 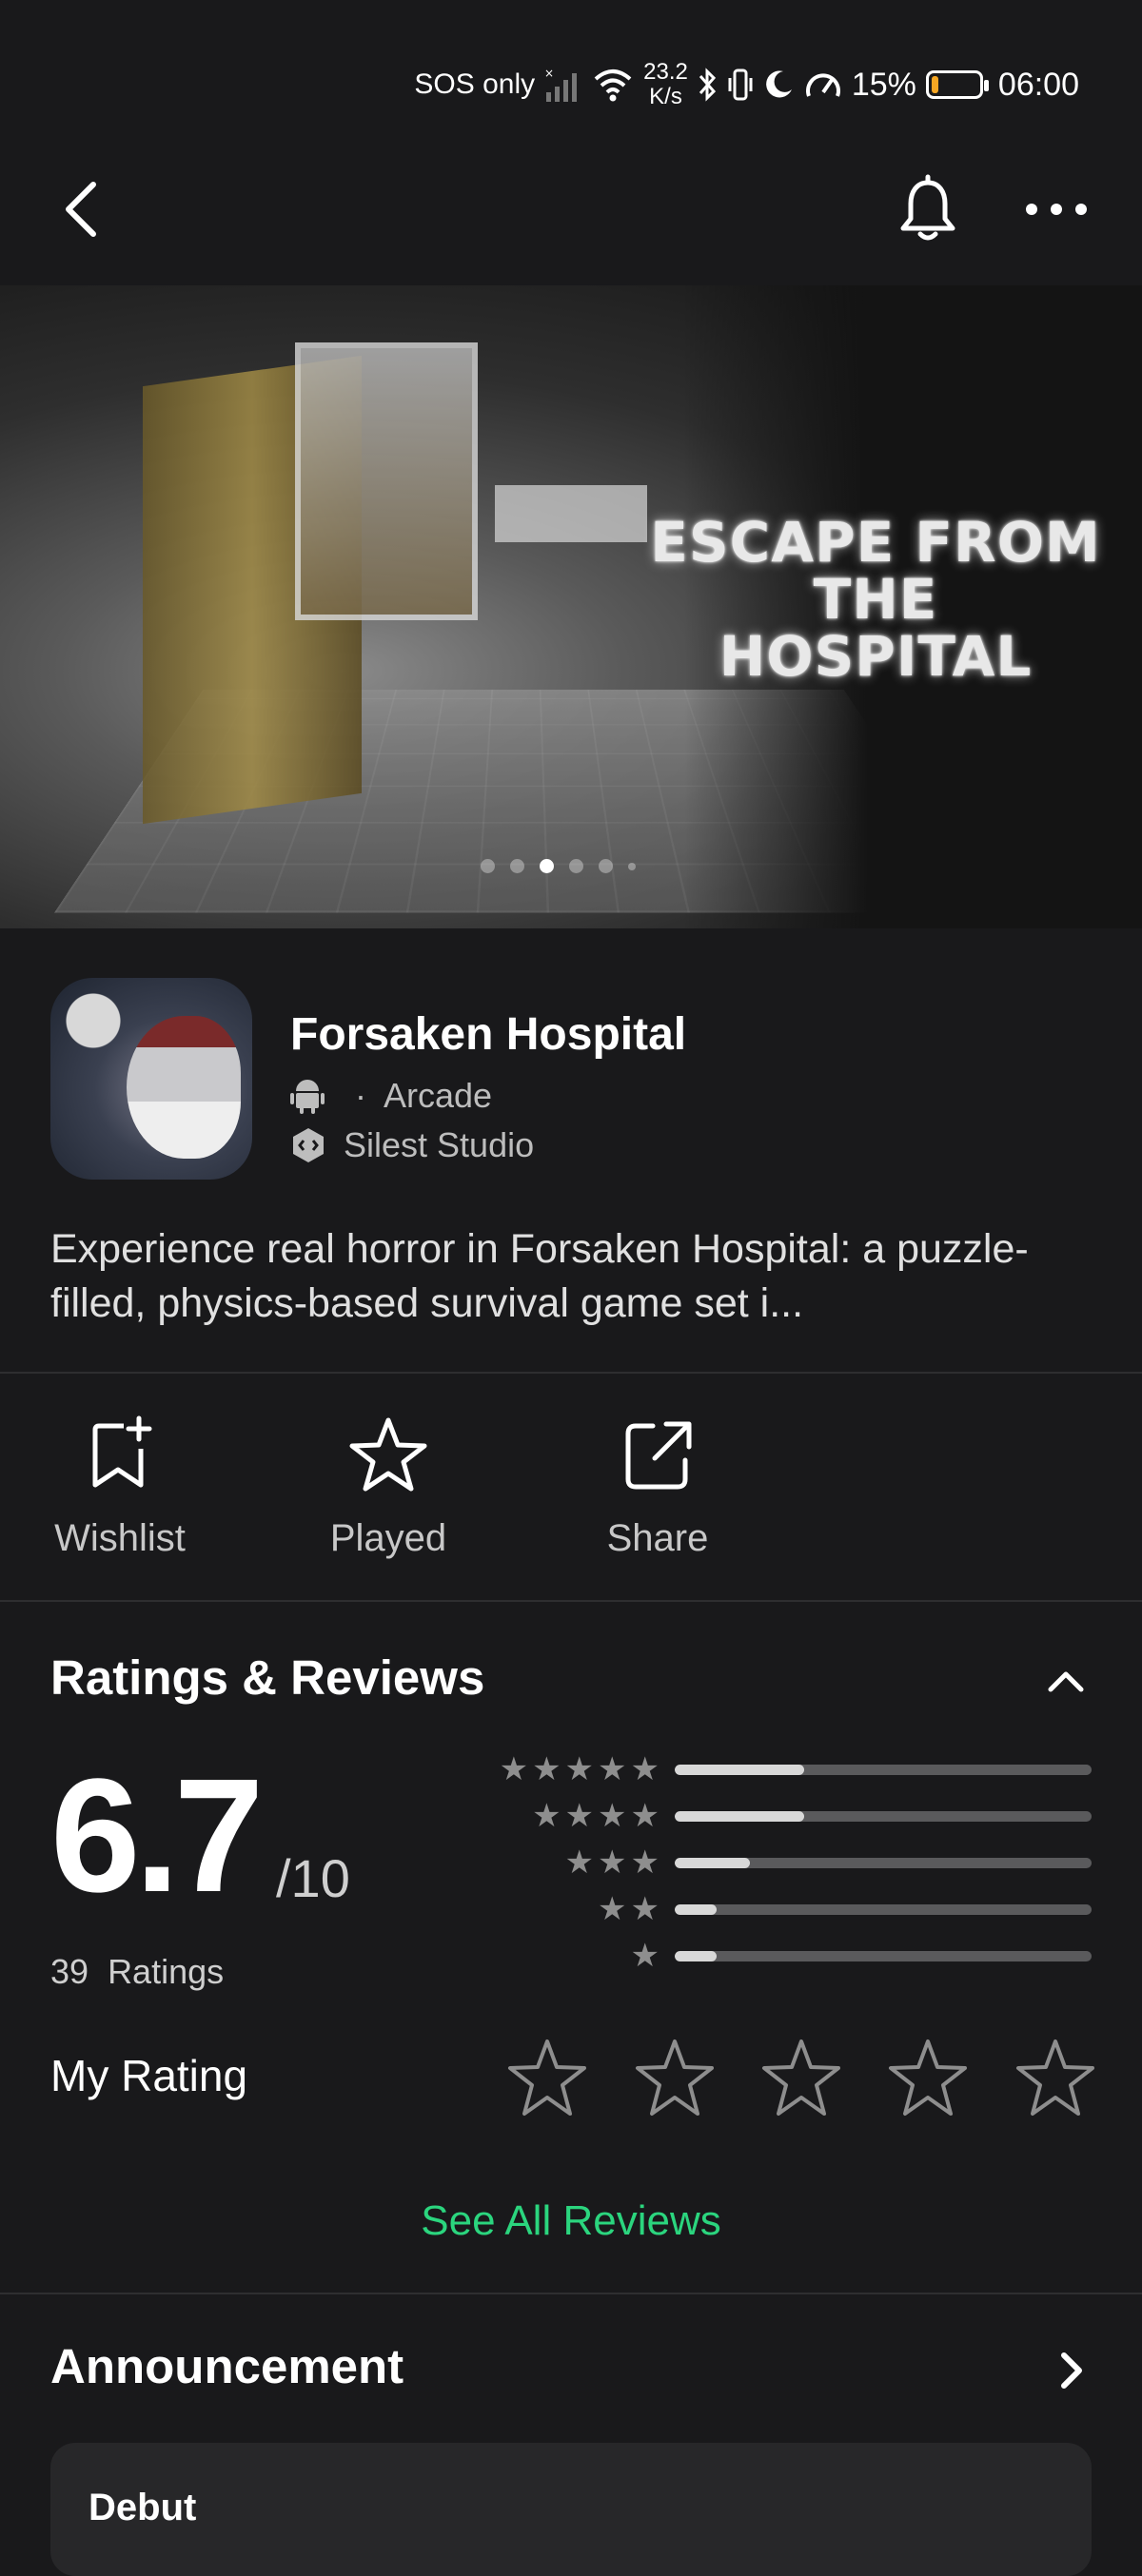 I want to click on announcement-more-button, so click(x=1070, y=2371).